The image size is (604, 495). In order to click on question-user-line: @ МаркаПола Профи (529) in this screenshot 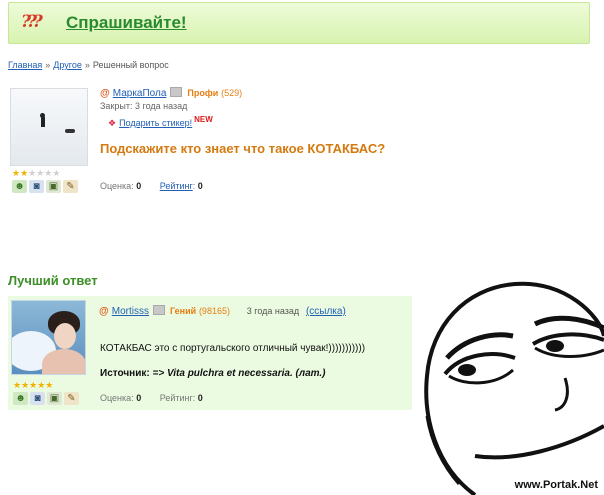, I will do `click(171, 93)`.